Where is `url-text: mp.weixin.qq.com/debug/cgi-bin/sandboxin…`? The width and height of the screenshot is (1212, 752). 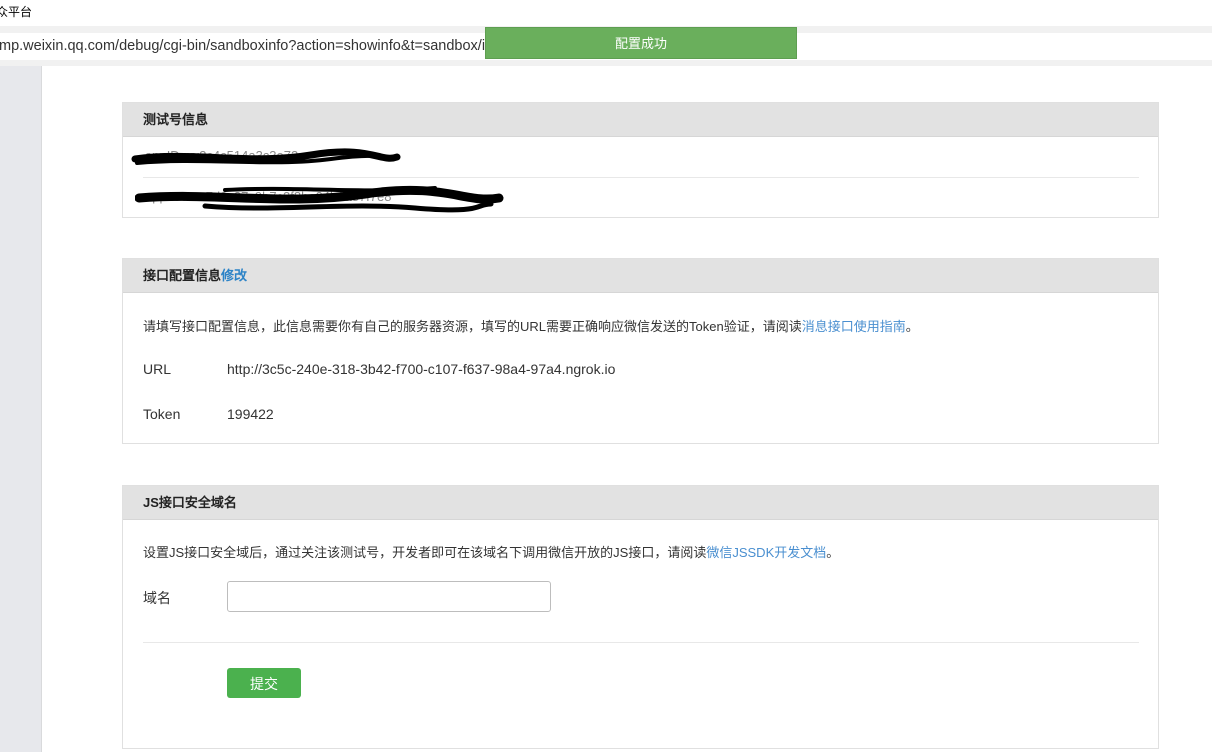
url-text: mp.weixin.qq.com/debug/cgi-bin/sandboxin… is located at coordinates (243, 46).